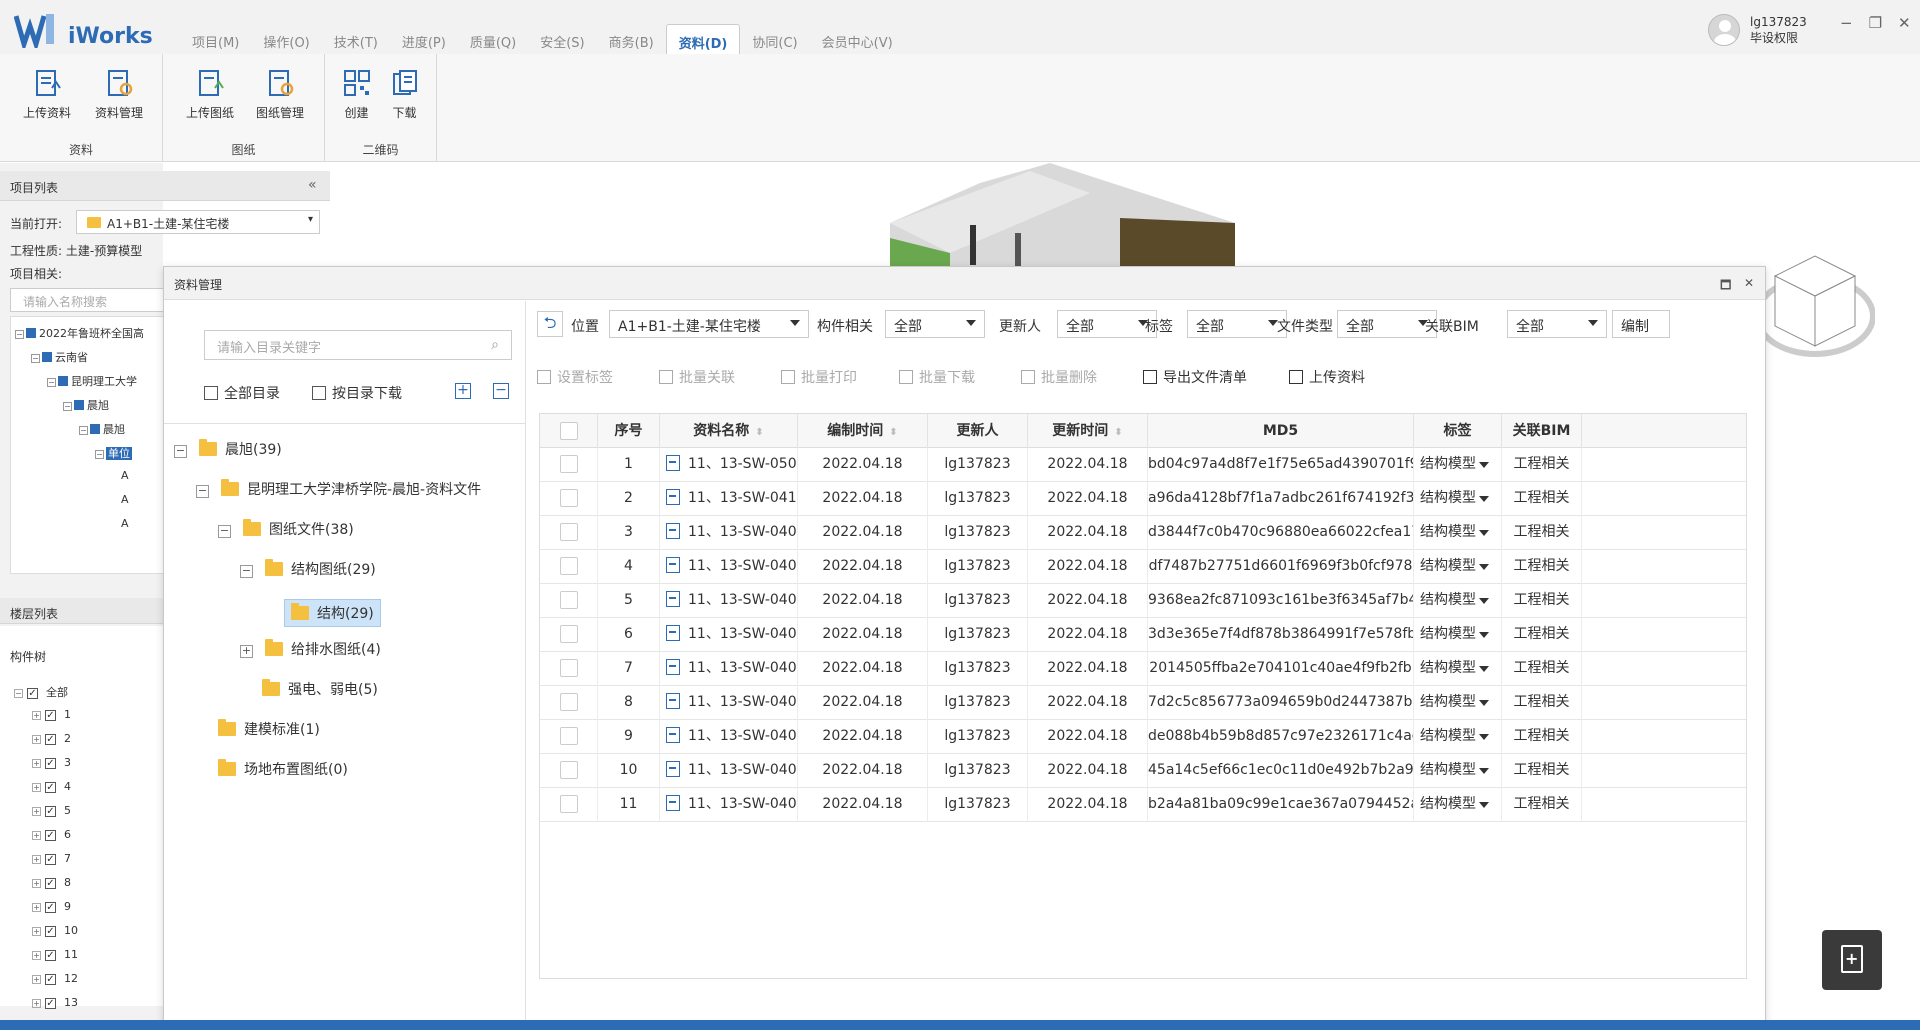  I want to click on drawing-manage-button: 图纸管理, so click(280, 94).